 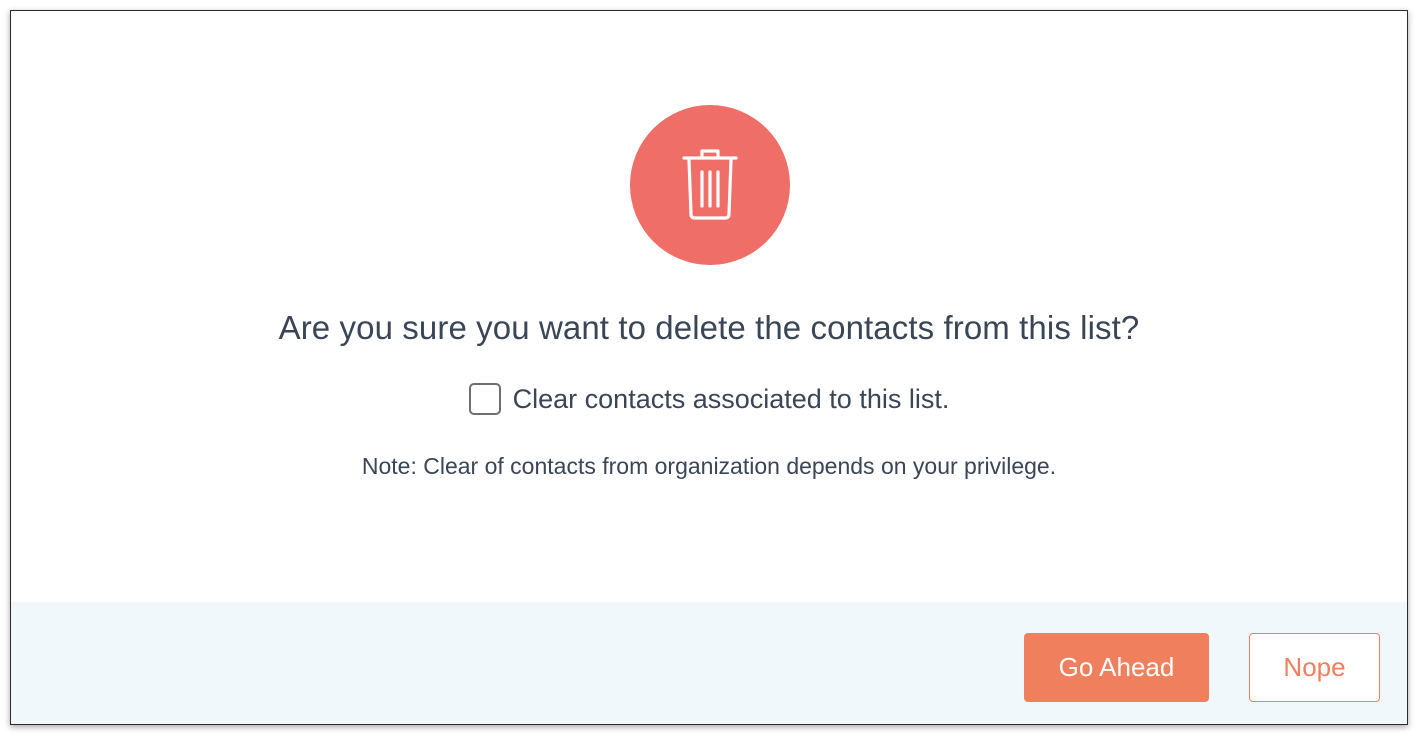 I want to click on clear-contacts-checkbox, so click(x=484, y=399).